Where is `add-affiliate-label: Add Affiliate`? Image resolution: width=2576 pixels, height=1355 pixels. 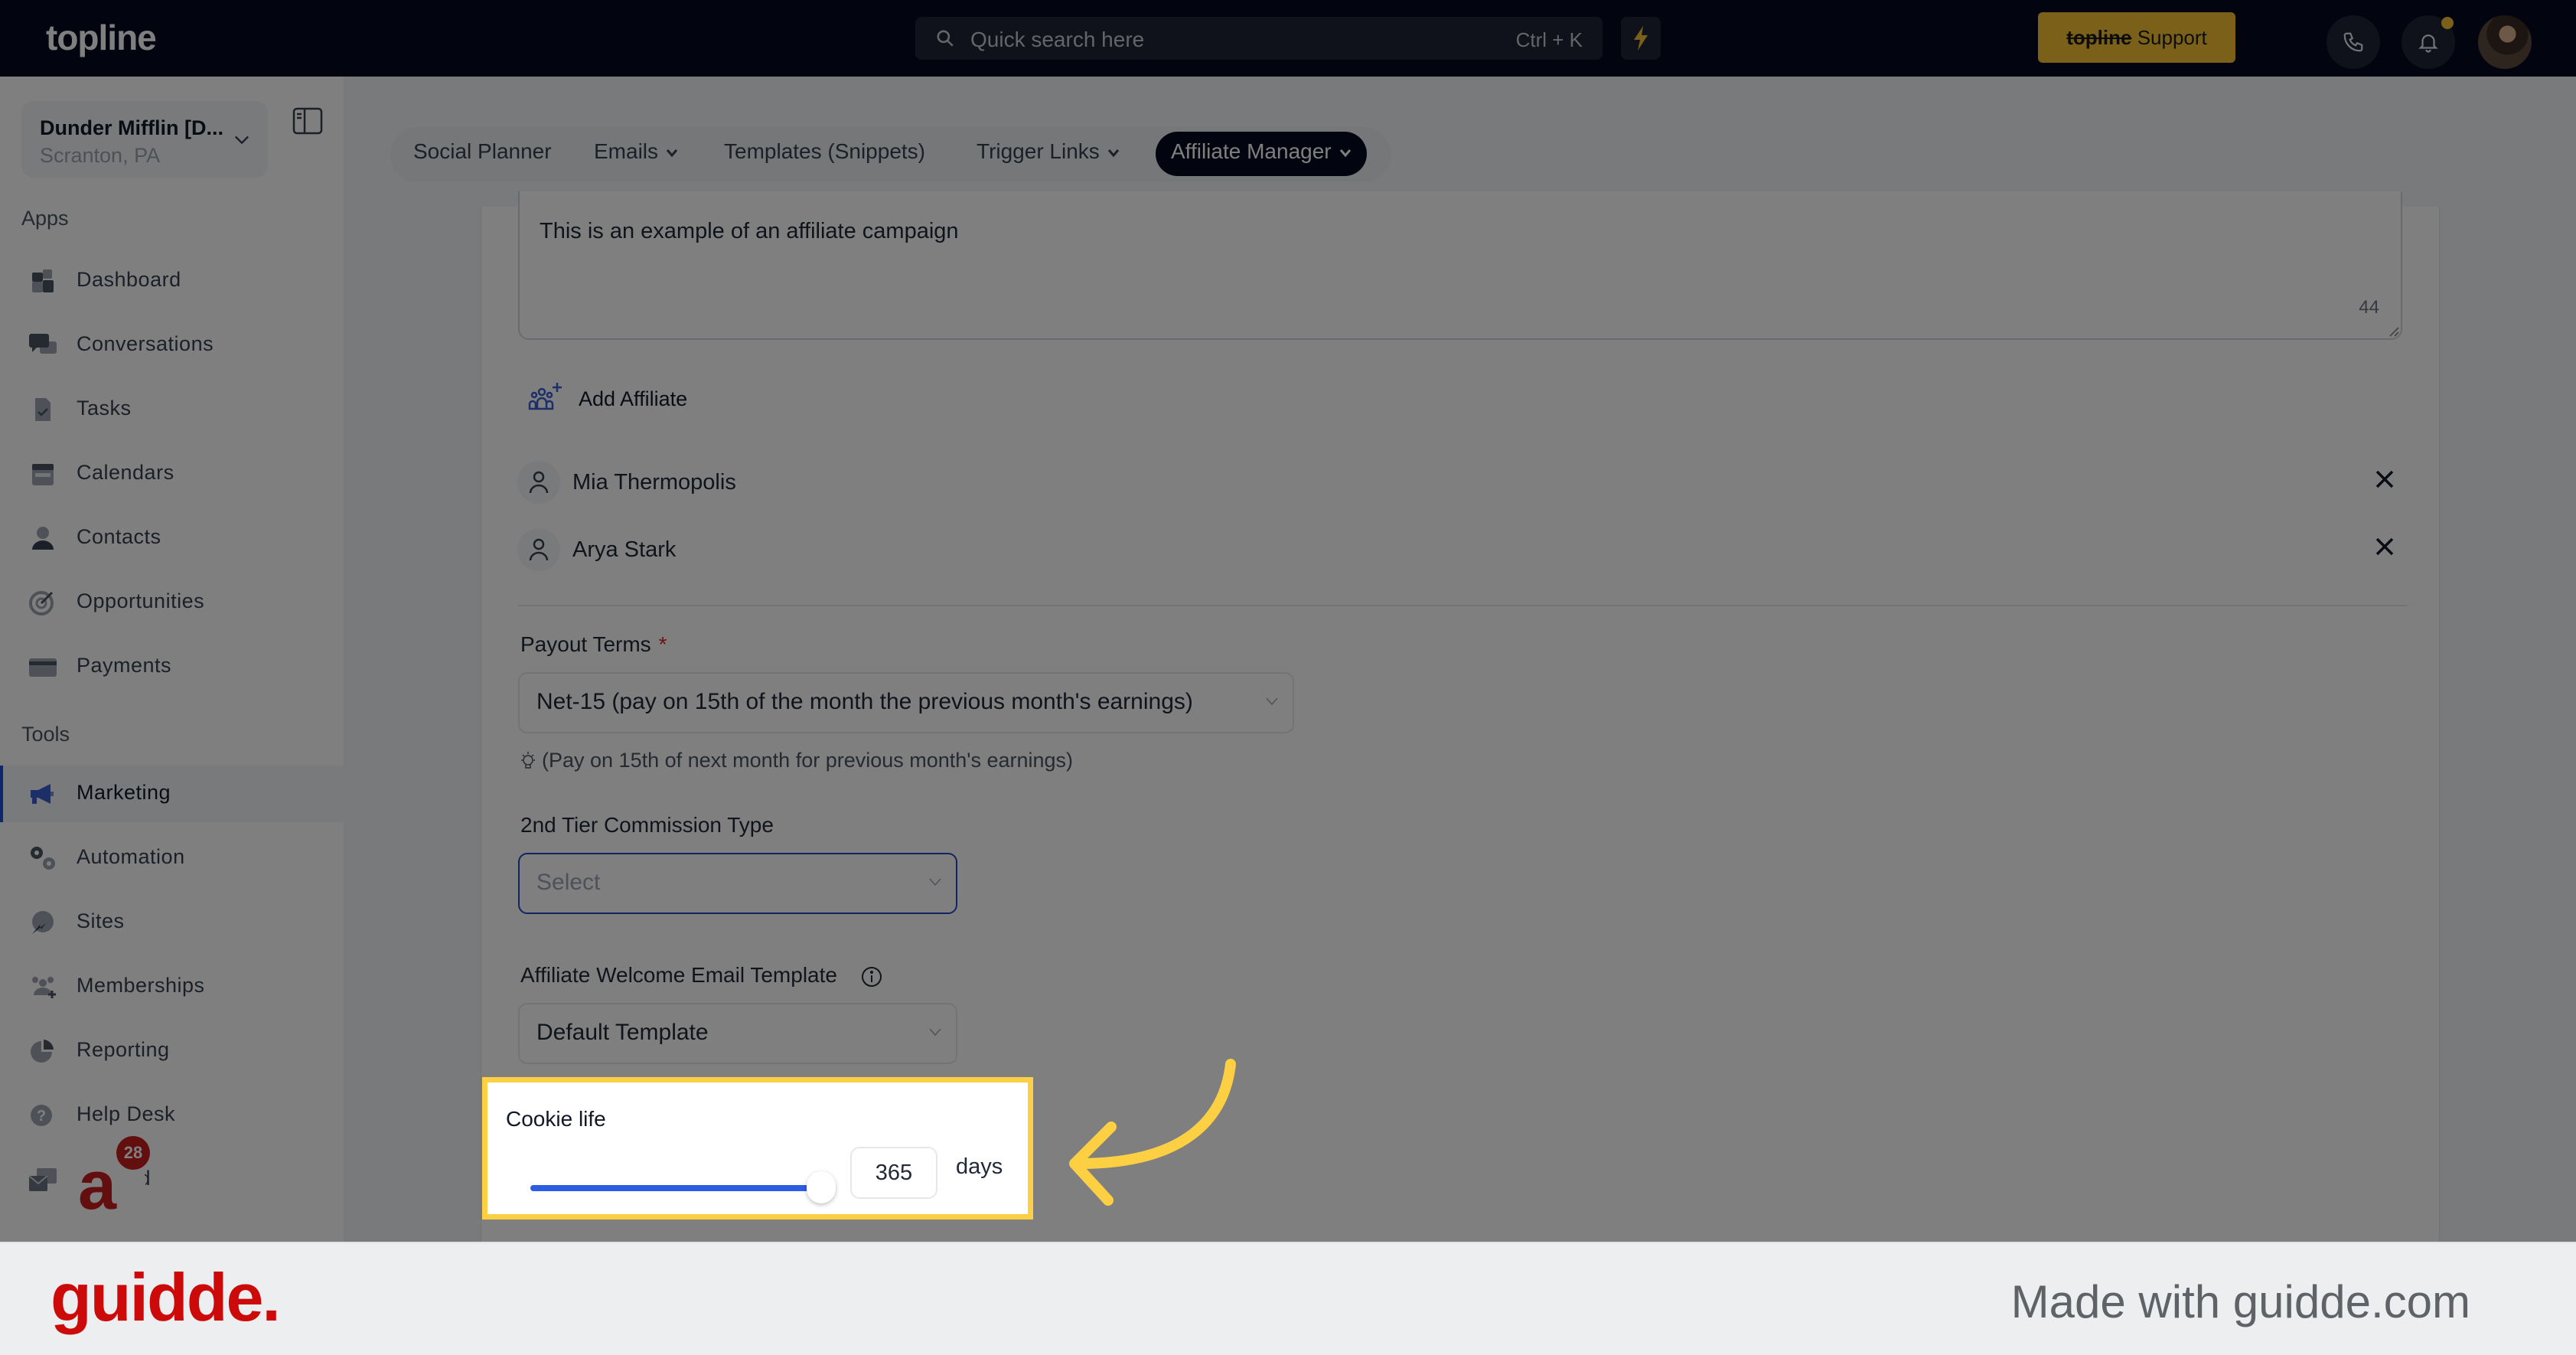 add-affiliate-label: Add Affiliate is located at coordinates (634, 398).